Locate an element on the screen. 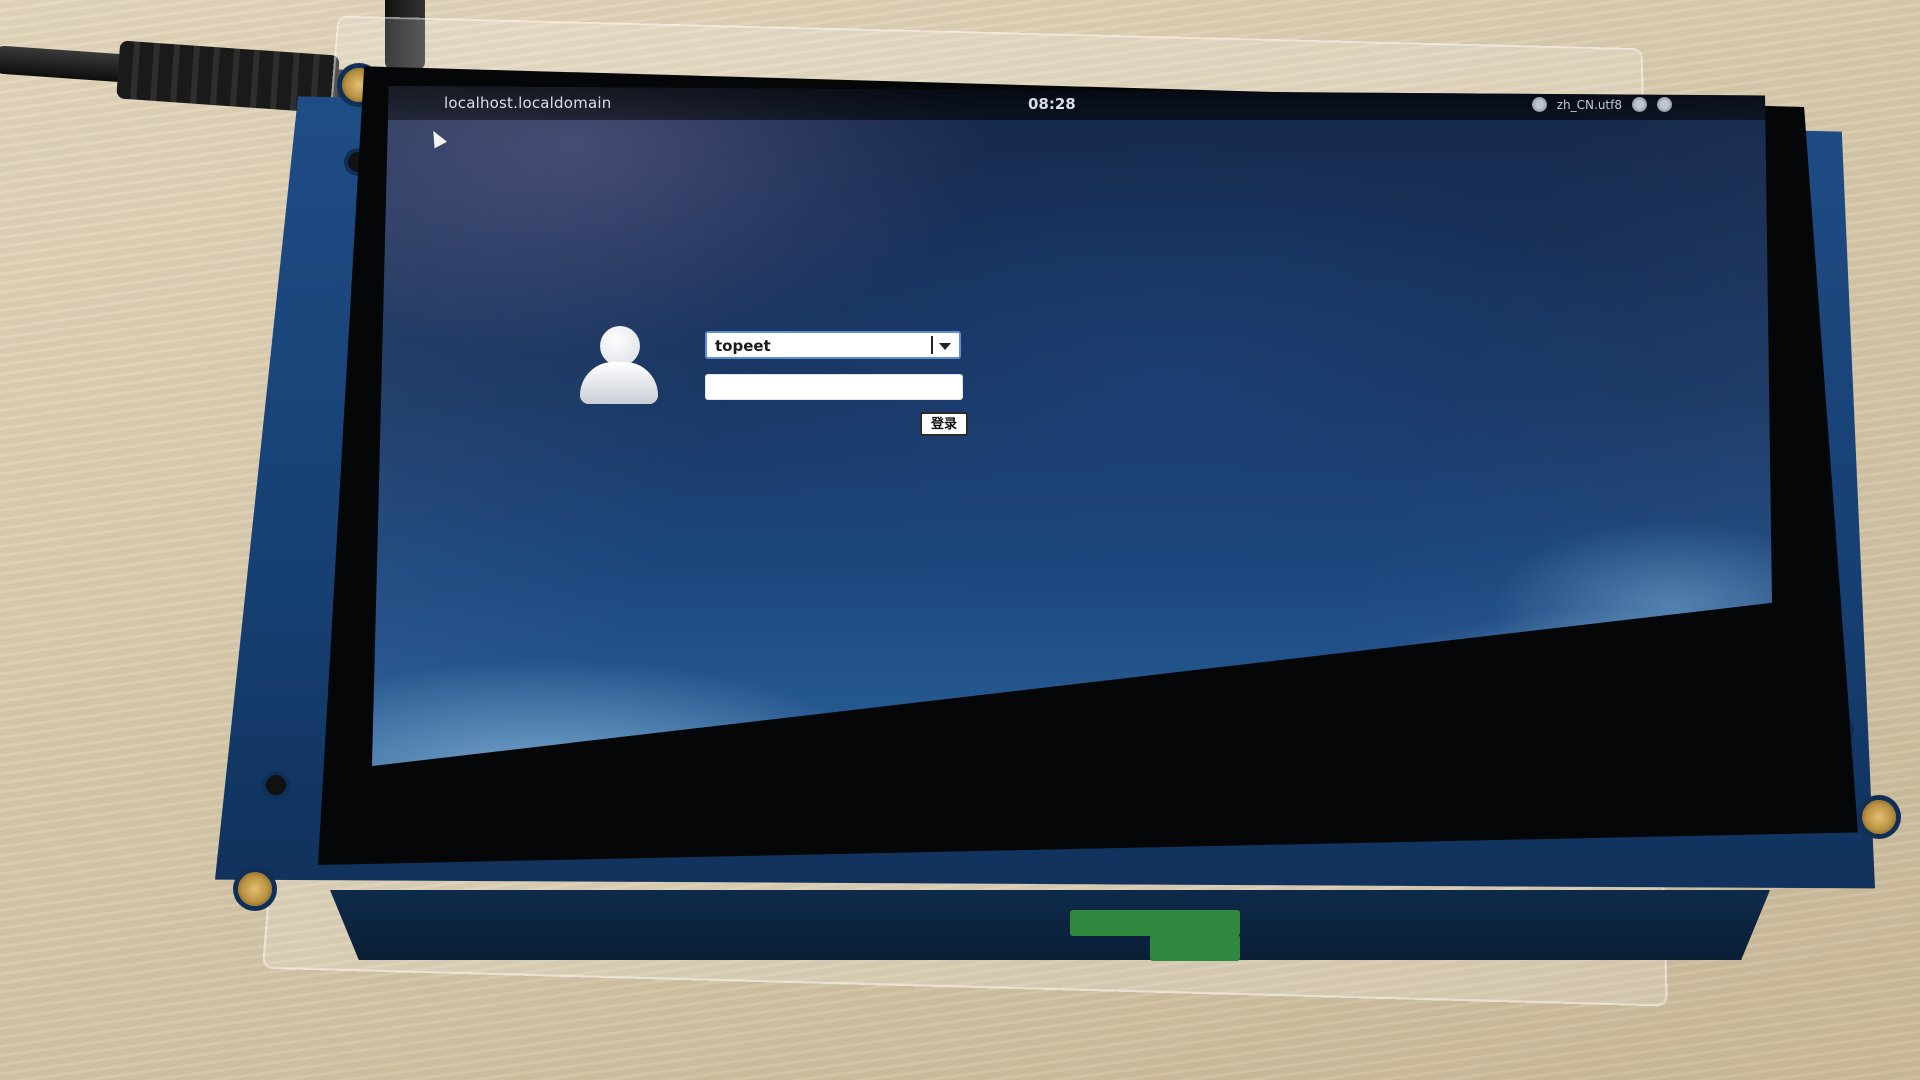  accessibility-icon is located at coordinates (1539, 104).